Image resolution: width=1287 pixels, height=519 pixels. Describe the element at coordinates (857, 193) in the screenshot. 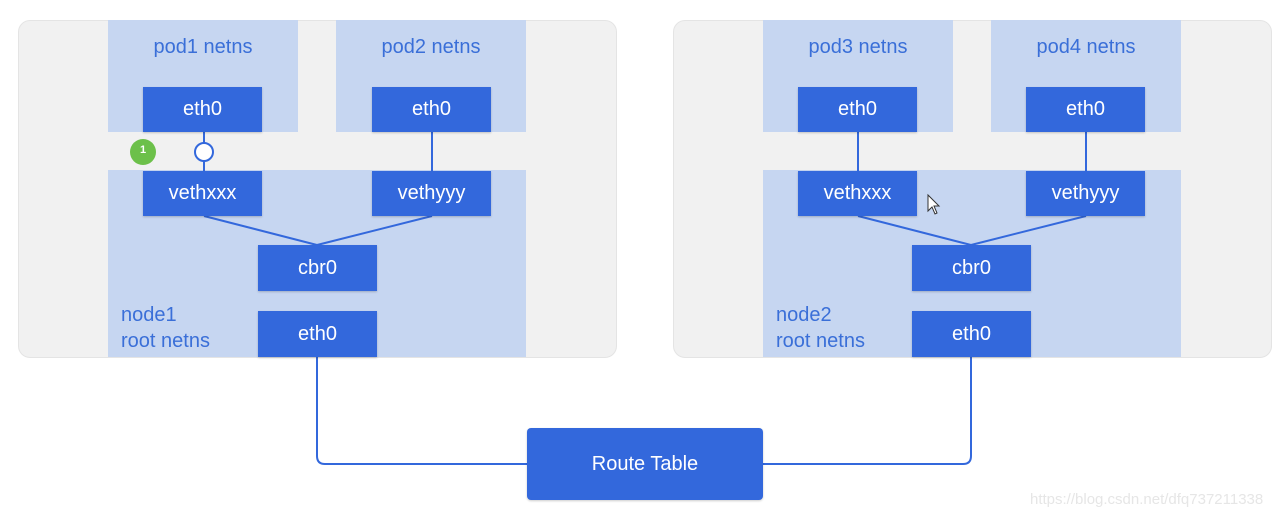

I see `node2-vethxxx: vethxxx` at that location.